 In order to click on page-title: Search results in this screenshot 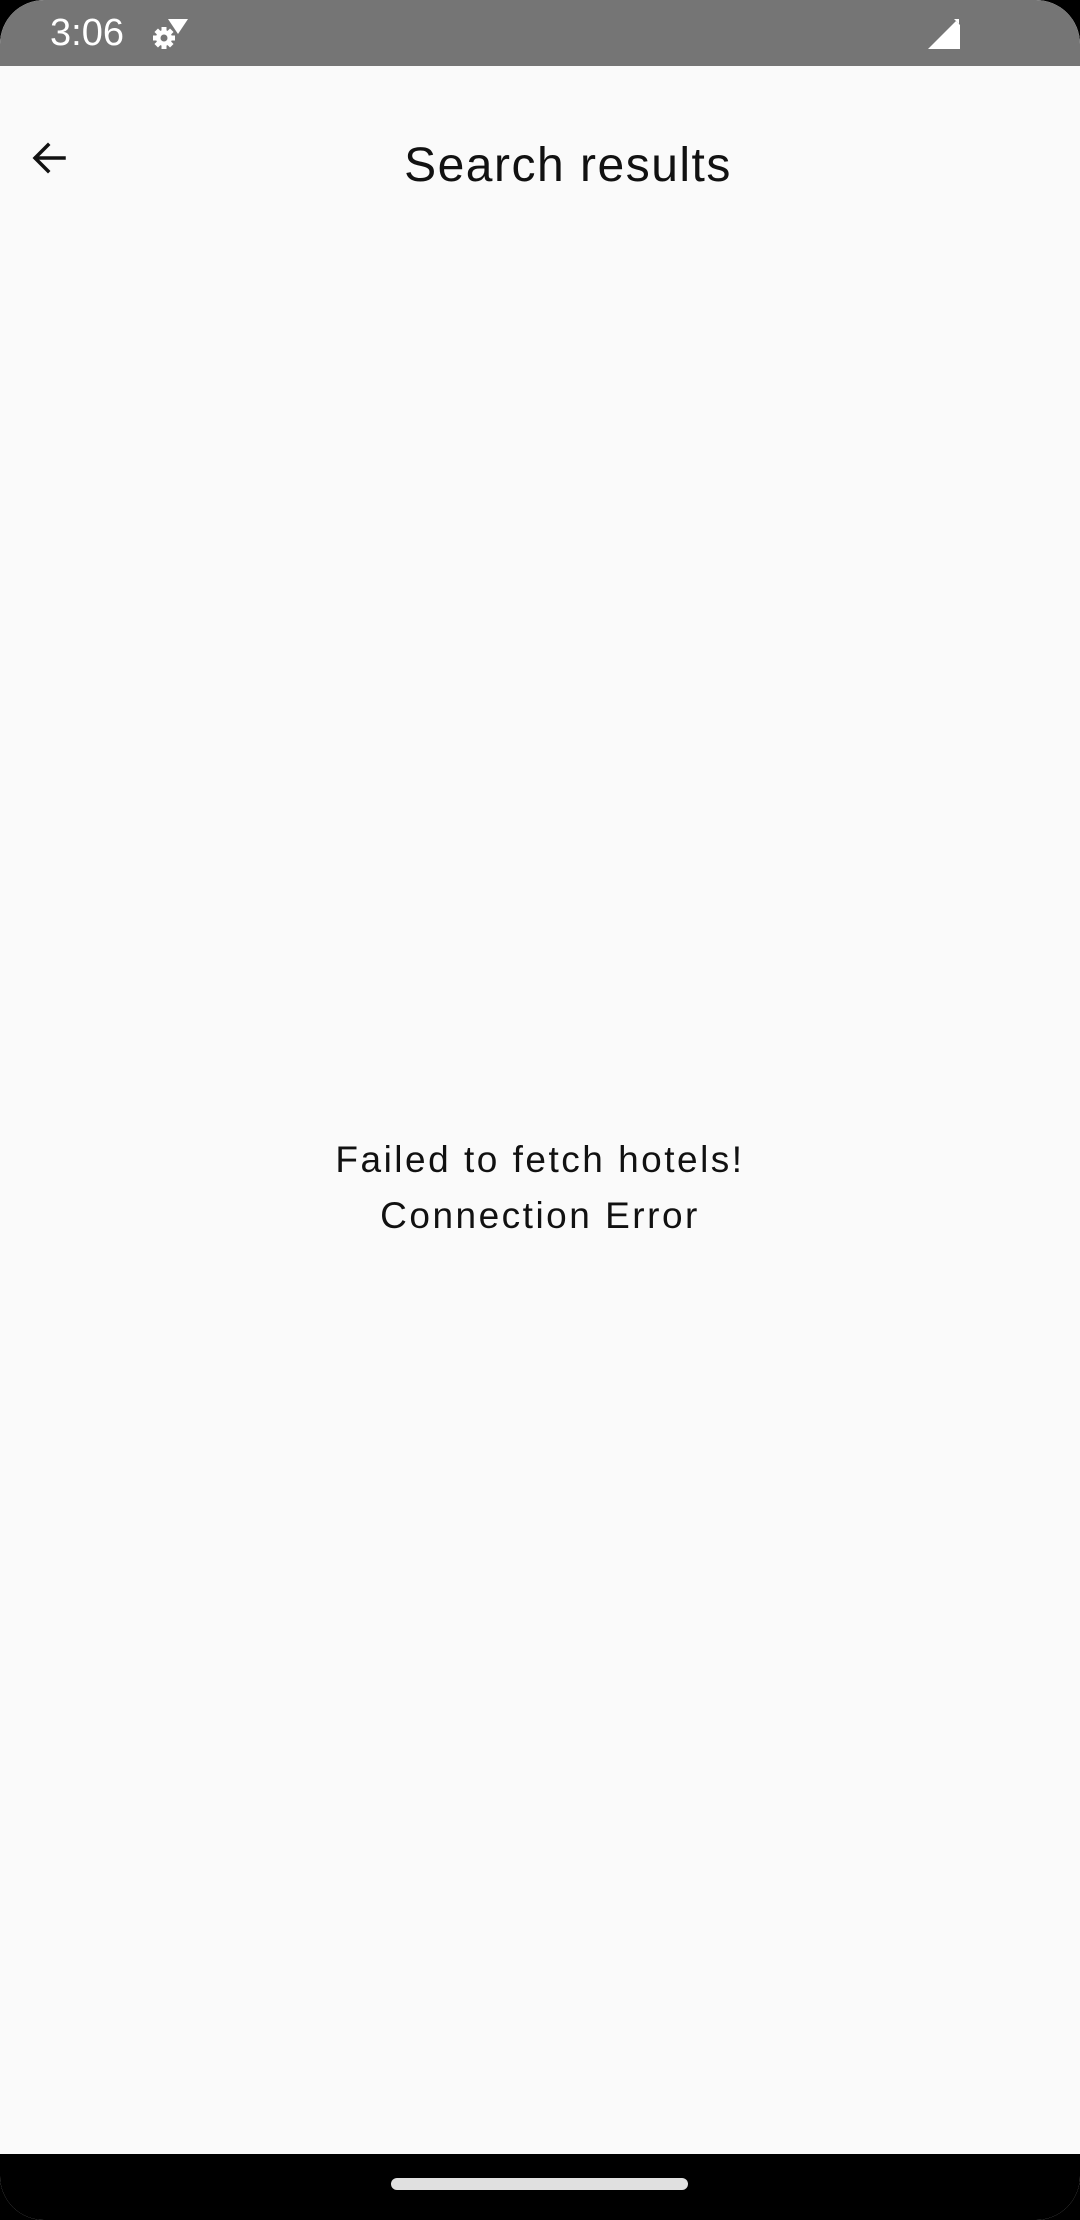, I will do `click(568, 165)`.